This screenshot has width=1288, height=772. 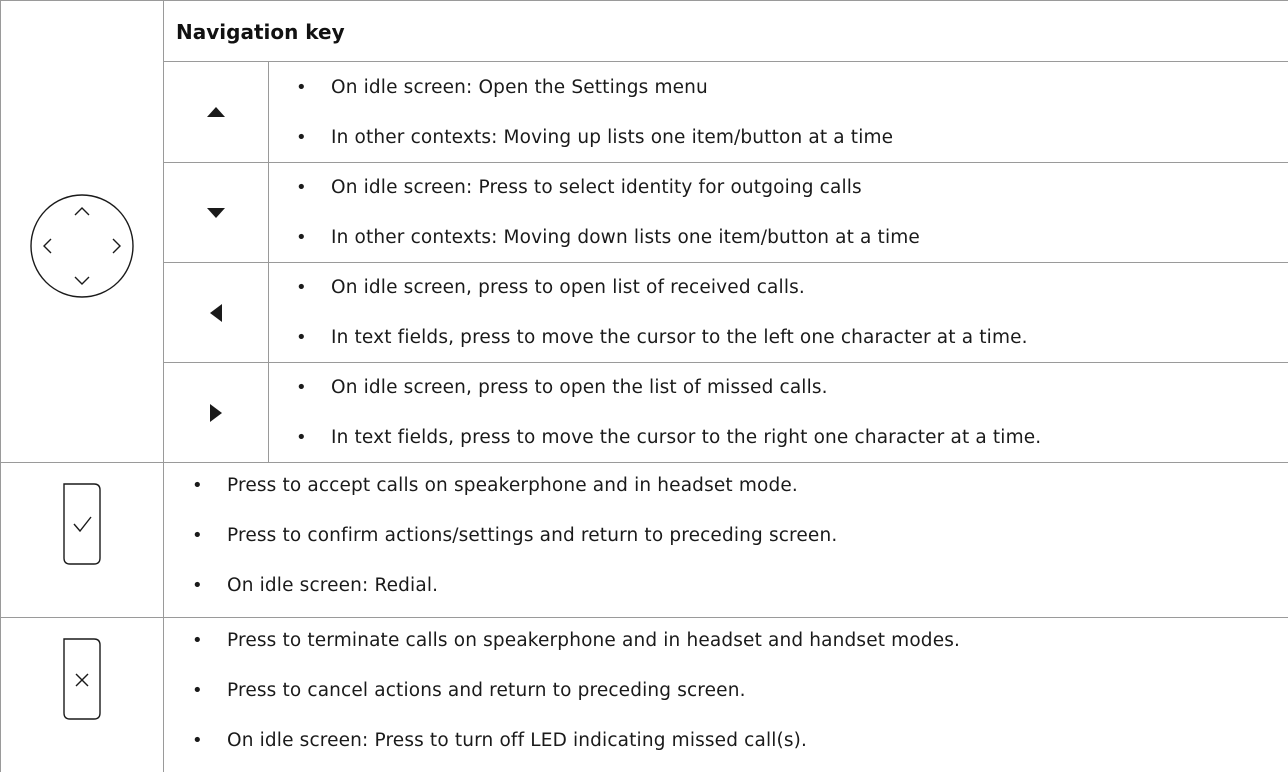 What do you see at coordinates (82, 246) in the screenshot?
I see `navigation-pad-icon` at bounding box center [82, 246].